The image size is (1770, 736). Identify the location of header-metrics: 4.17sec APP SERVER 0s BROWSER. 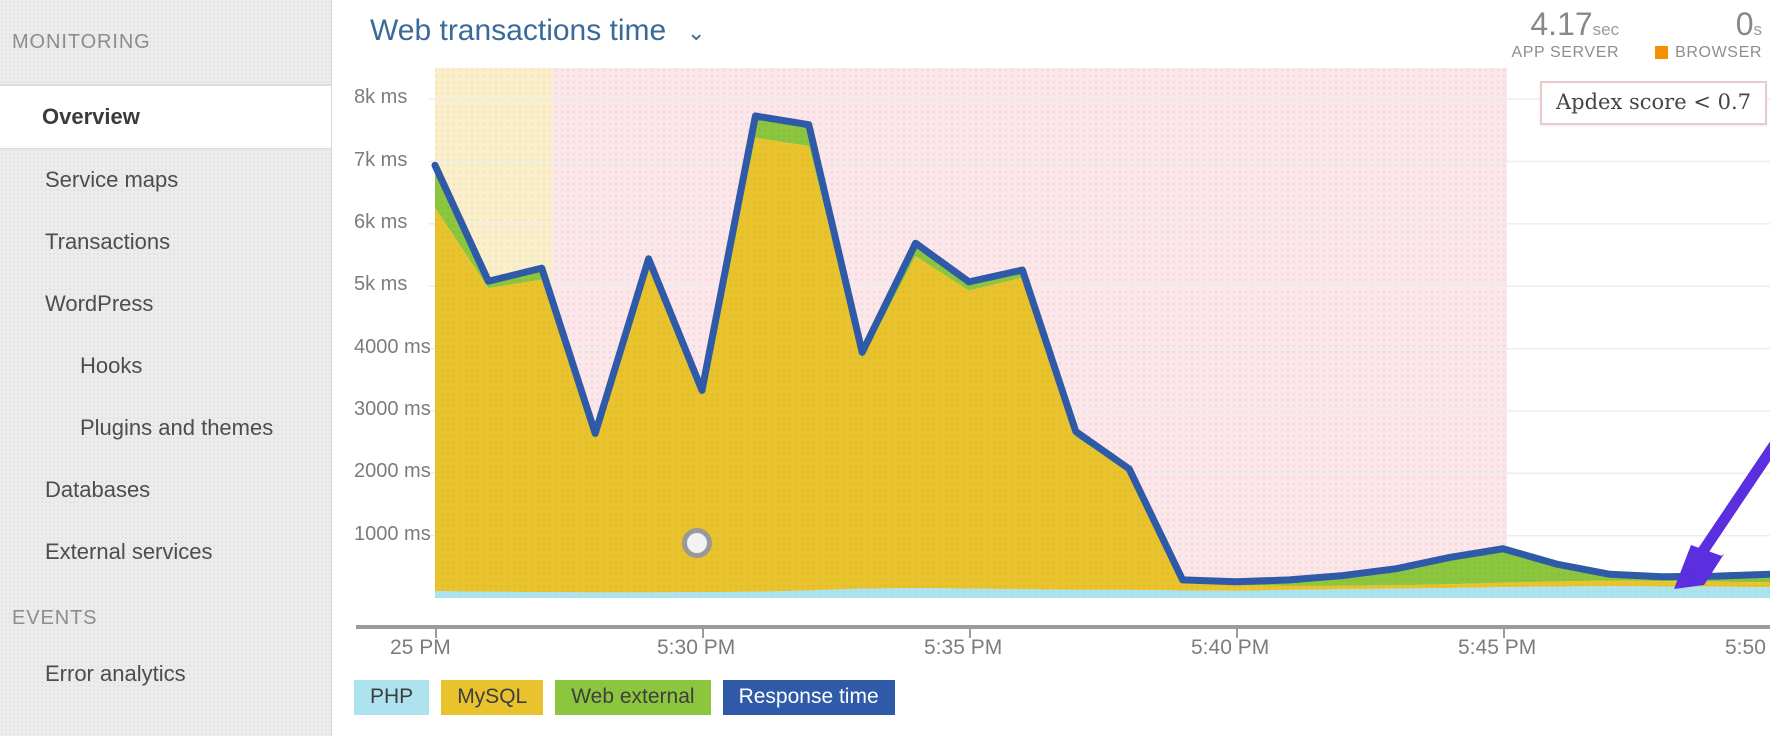
(1637, 34).